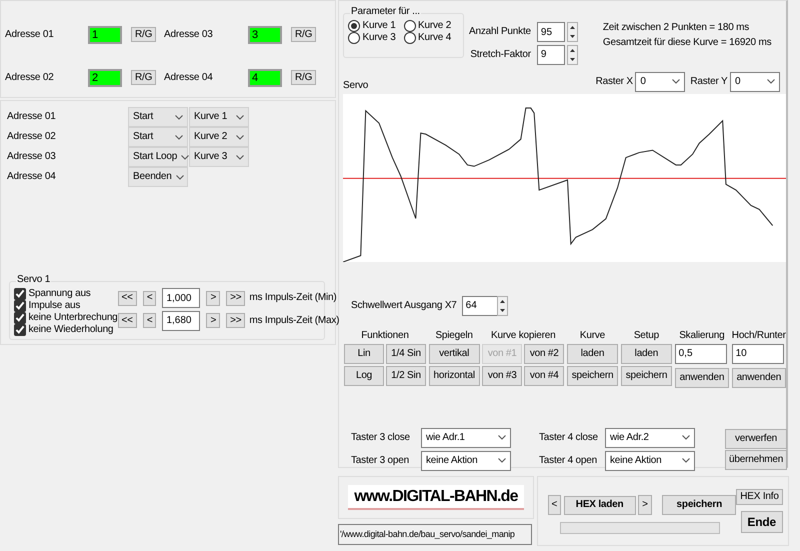 The width and height of the screenshot is (800, 551). I want to click on tool-button: 1/4 Sin, so click(406, 354).